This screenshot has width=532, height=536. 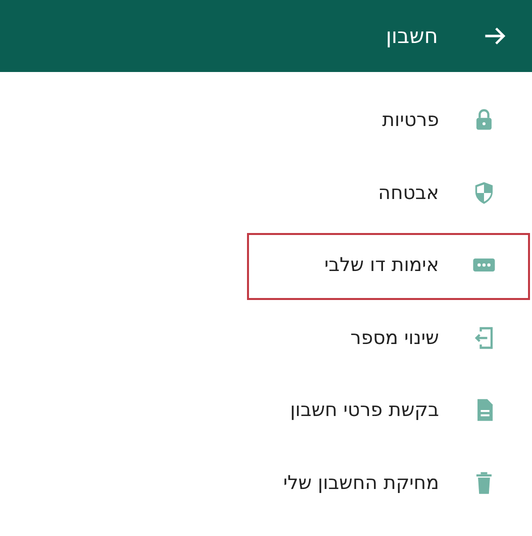 What do you see at coordinates (266, 120) in the screenshot?
I see `menu-item: פרטיות` at bounding box center [266, 120].